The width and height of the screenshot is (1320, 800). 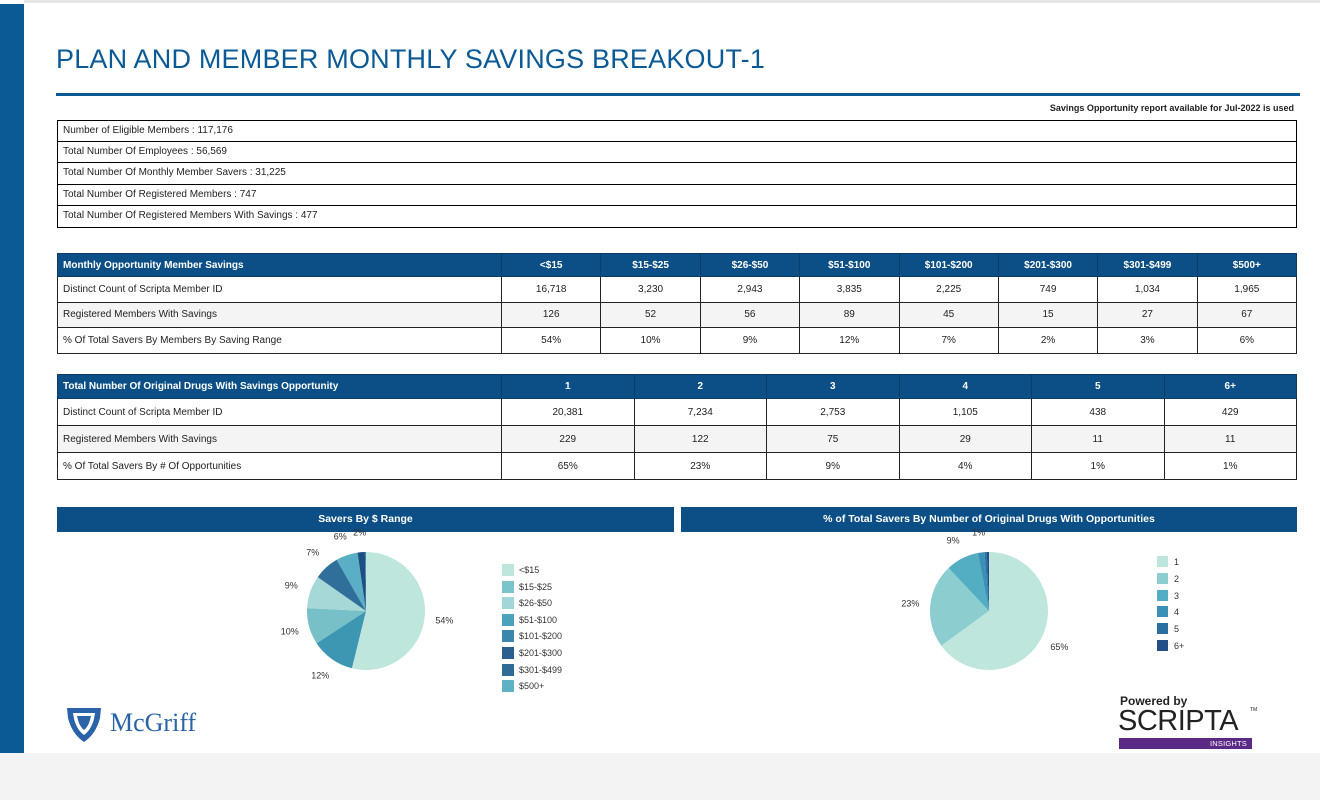 I want to click on legend-label: 6+, so click(x=1179, y=645).